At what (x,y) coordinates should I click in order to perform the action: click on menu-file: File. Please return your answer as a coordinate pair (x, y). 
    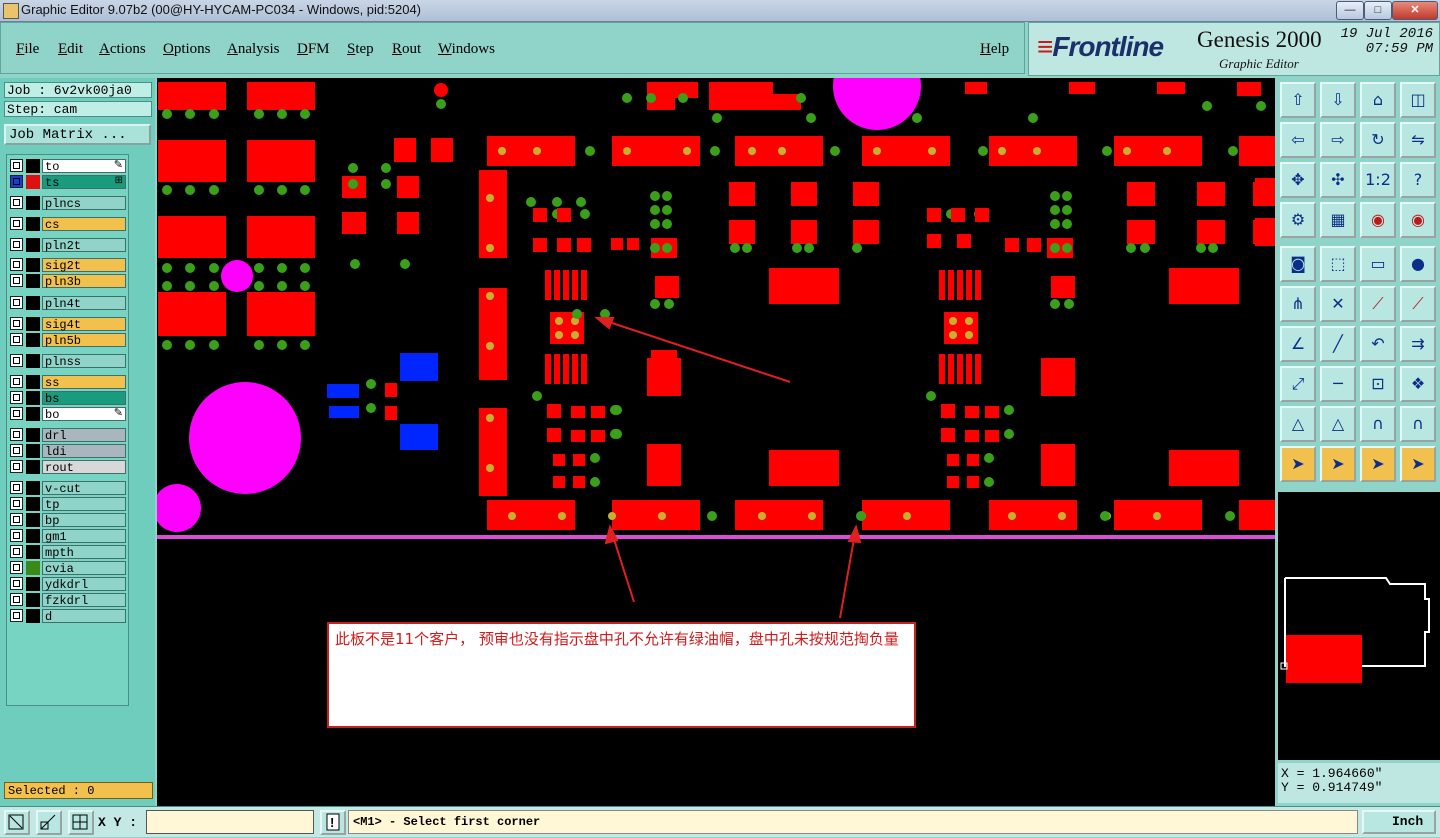
    Looking at the image, I should click on (27, 49).